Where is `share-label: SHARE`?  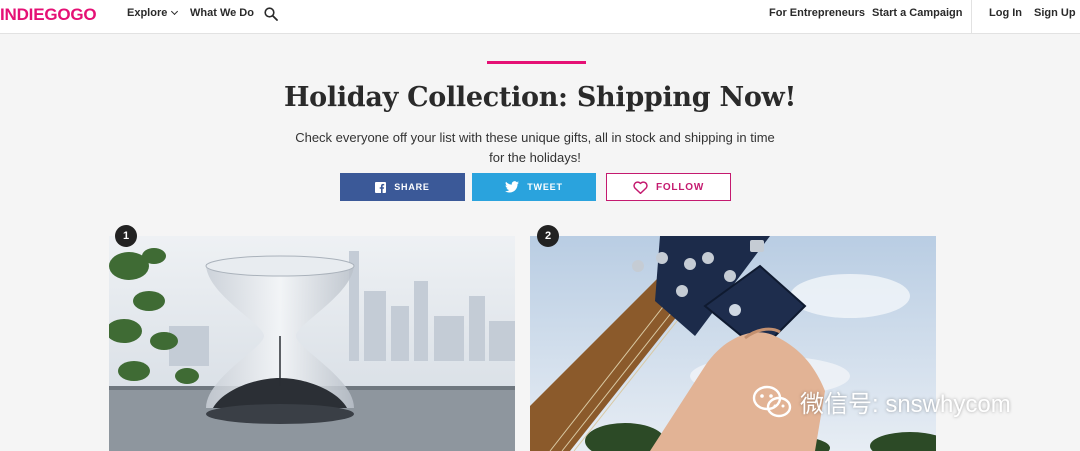 share-label: SHARE is located at coordinates (412, 187).